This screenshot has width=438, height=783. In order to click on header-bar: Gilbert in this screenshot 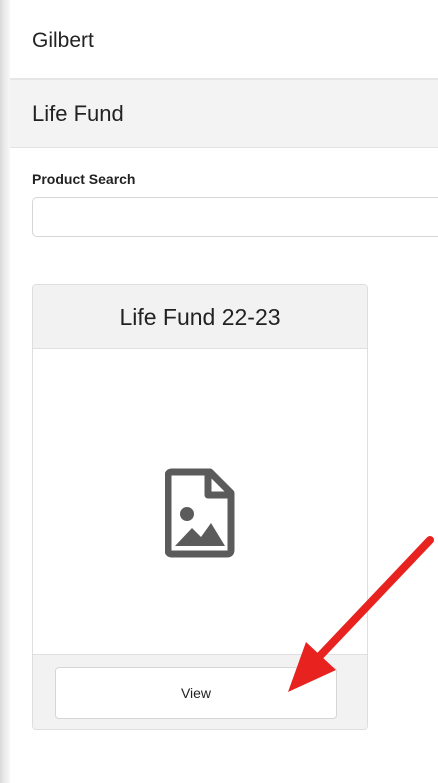, I will do `click(224, 40)`.